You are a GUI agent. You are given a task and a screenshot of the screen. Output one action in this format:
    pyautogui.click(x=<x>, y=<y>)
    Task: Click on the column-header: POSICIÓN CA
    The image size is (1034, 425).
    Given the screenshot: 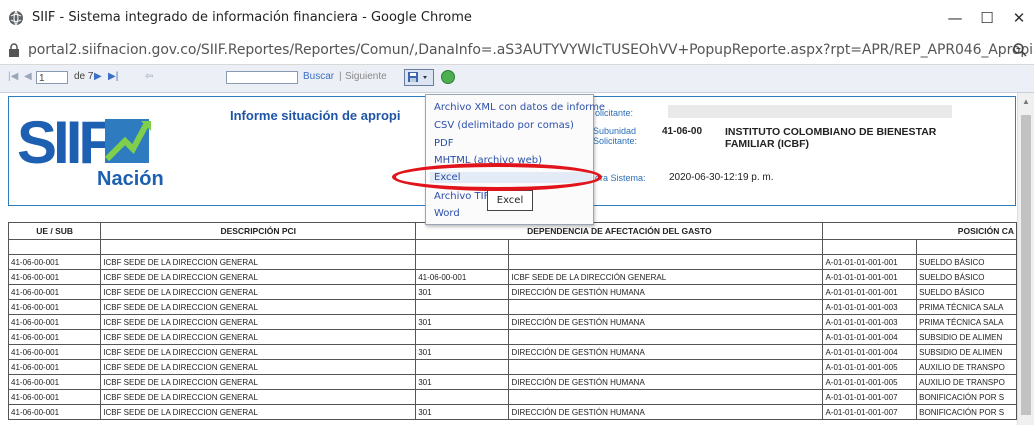 What is the action you would take?
    pyautogui.click(x=919, y=231)
    